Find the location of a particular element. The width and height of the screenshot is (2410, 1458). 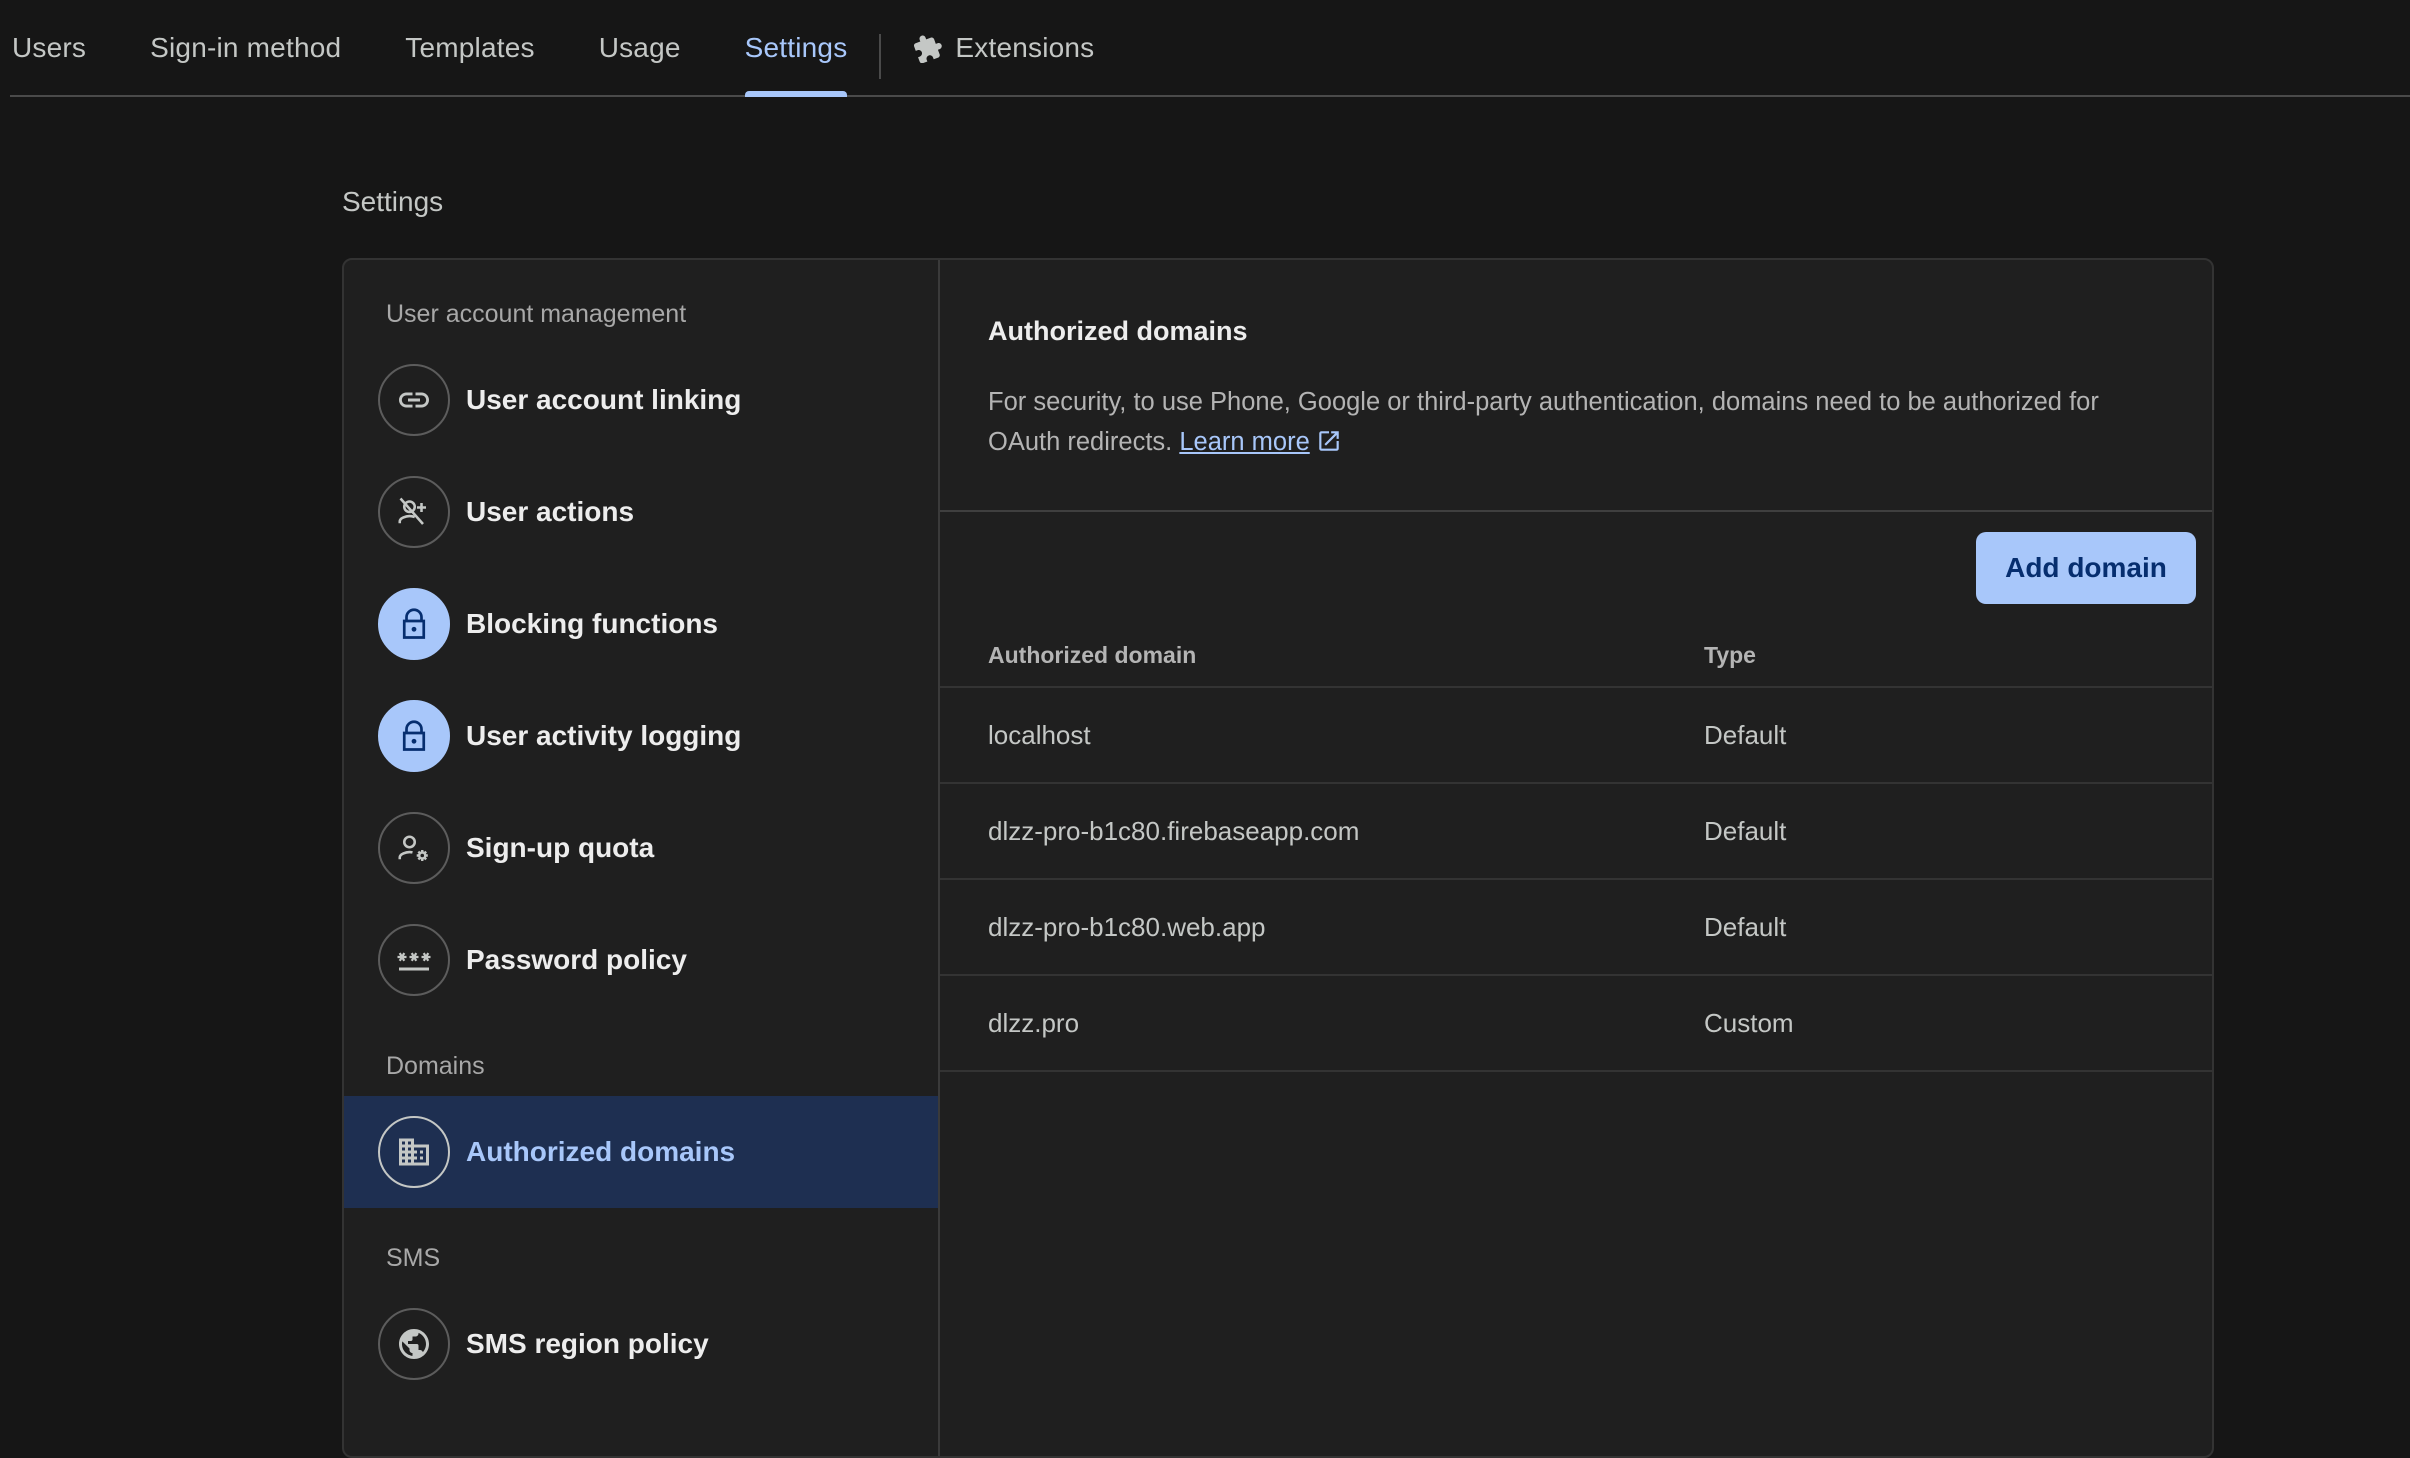

tab-extensions: Extensions is located at coordinates (1003, 47).